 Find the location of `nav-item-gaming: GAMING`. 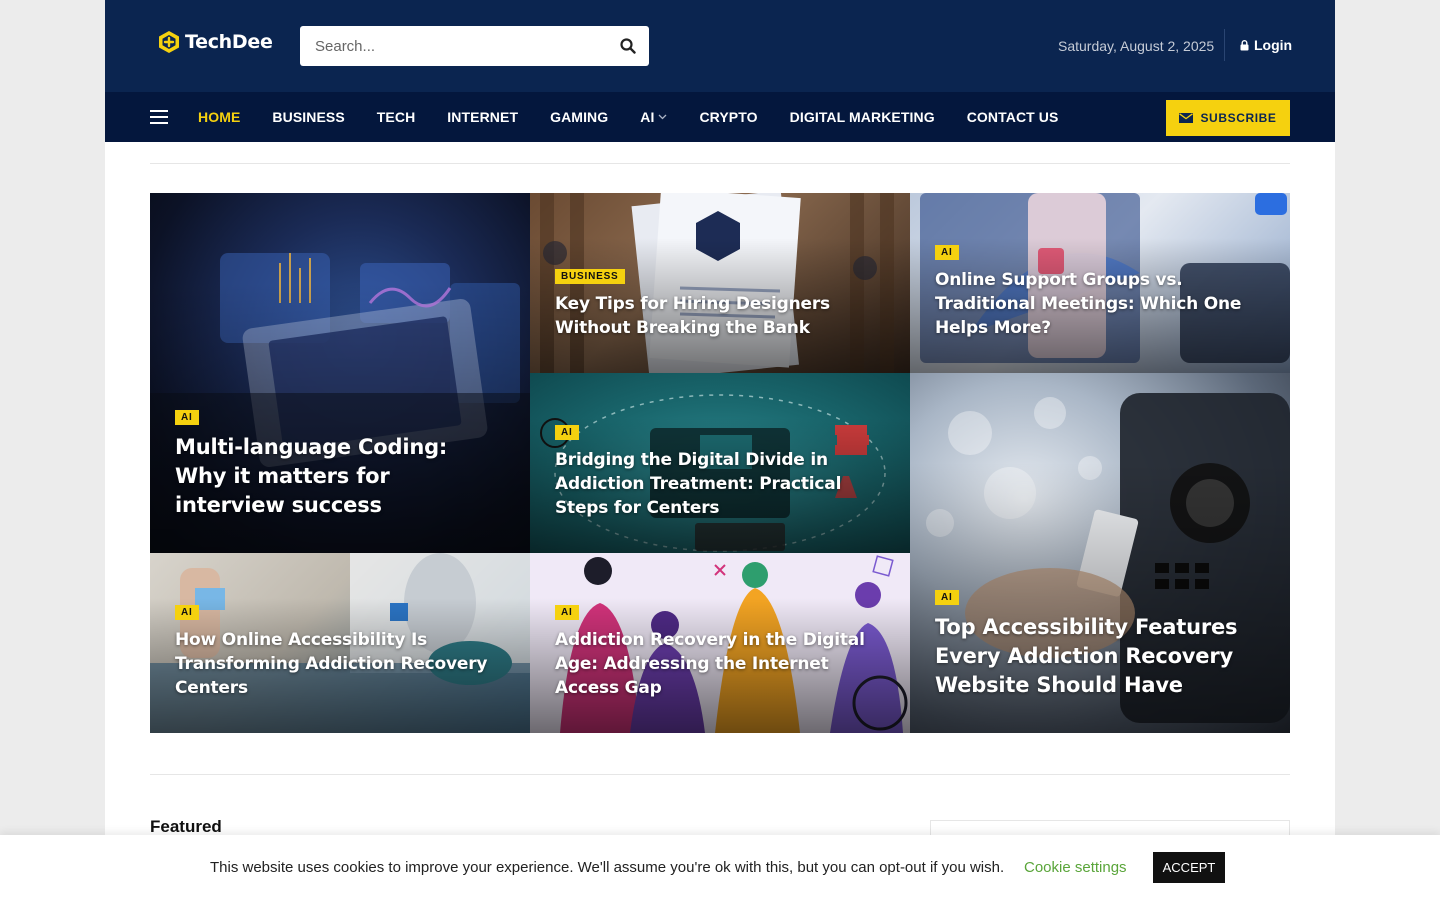

nav-item-gaming: GAMING is located at coordinates (579, 117).